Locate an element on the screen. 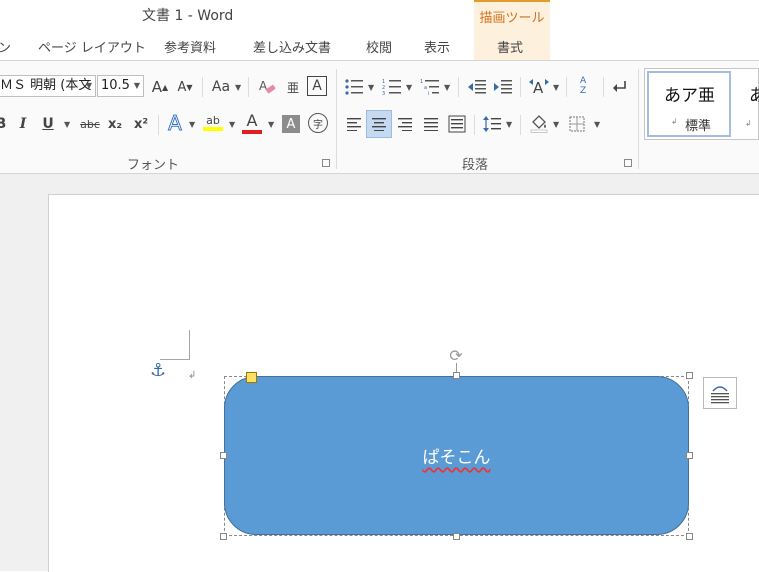 The image size is (759, 572). highlight-button: ab is located at coordinates (213, 122).